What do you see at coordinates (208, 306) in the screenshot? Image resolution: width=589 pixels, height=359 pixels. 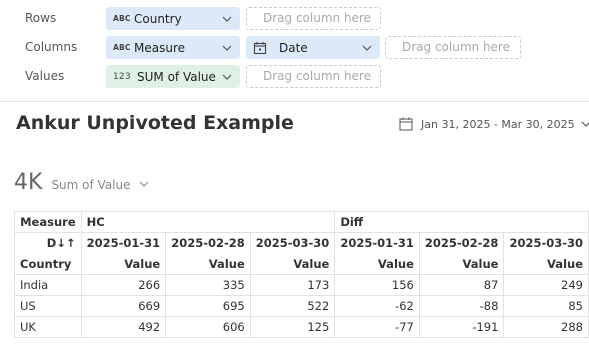 I see `table-cell: 695` at bounding box center [208, 306].